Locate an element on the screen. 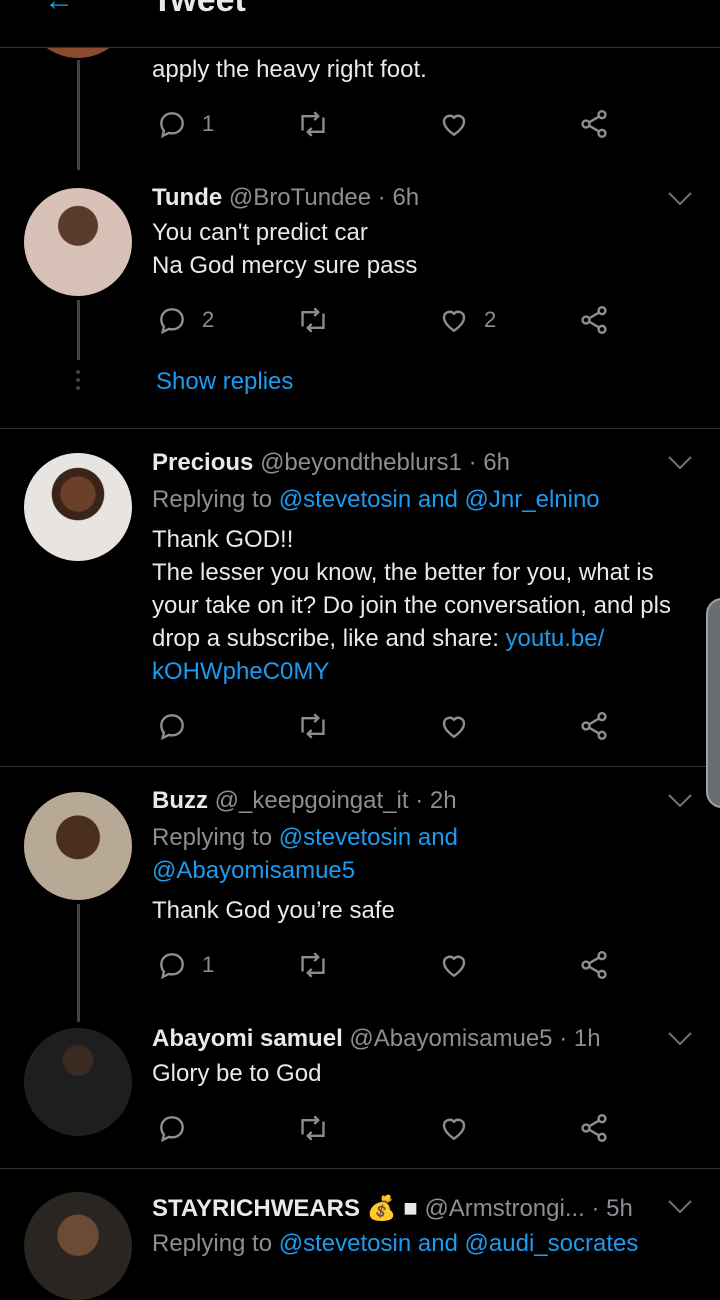  url-link: kOHWpheC0MY is located at coordinates (422, 671).